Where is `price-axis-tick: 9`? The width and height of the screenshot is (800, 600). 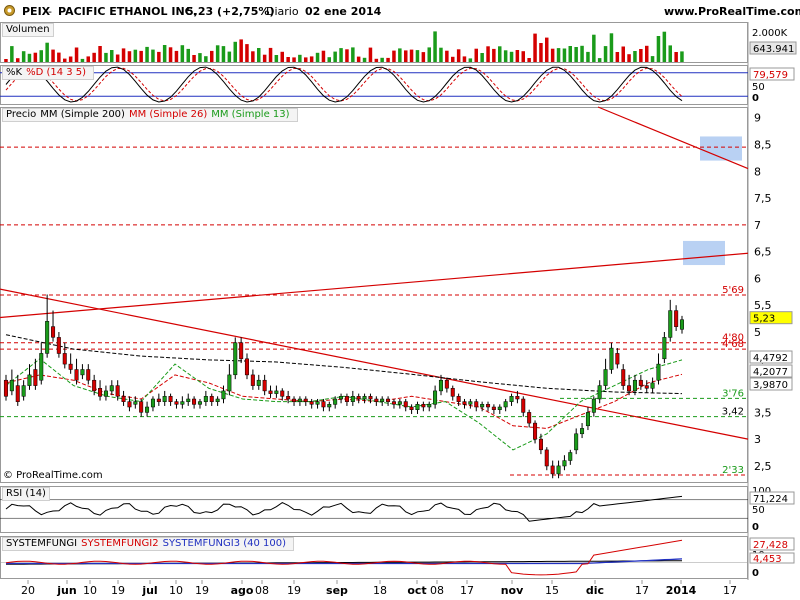
price-axis-tick: 9 is located at coordinates (757, 118).